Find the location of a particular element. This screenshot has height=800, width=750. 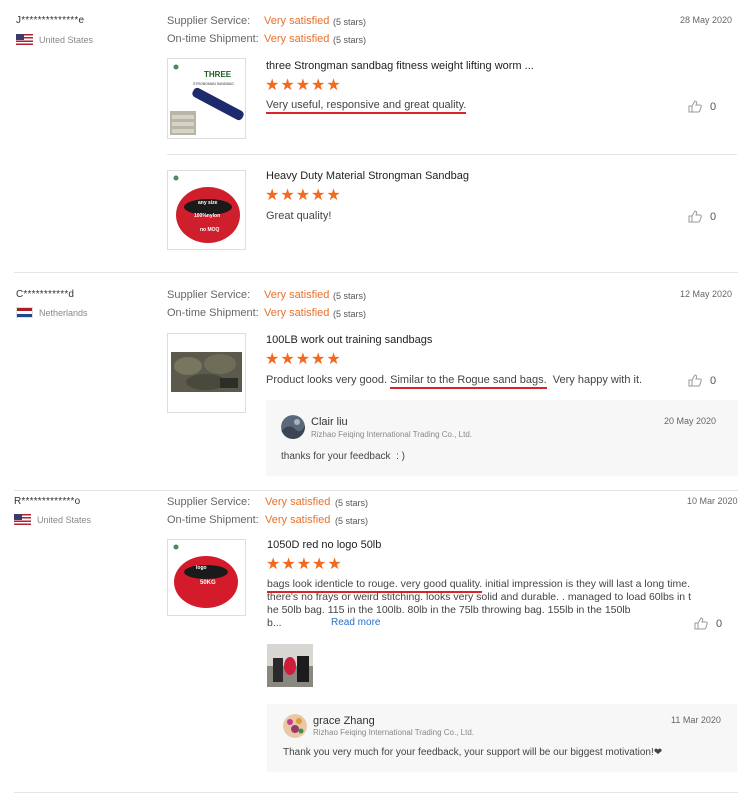

product-image is located at coordinates (206, 373).